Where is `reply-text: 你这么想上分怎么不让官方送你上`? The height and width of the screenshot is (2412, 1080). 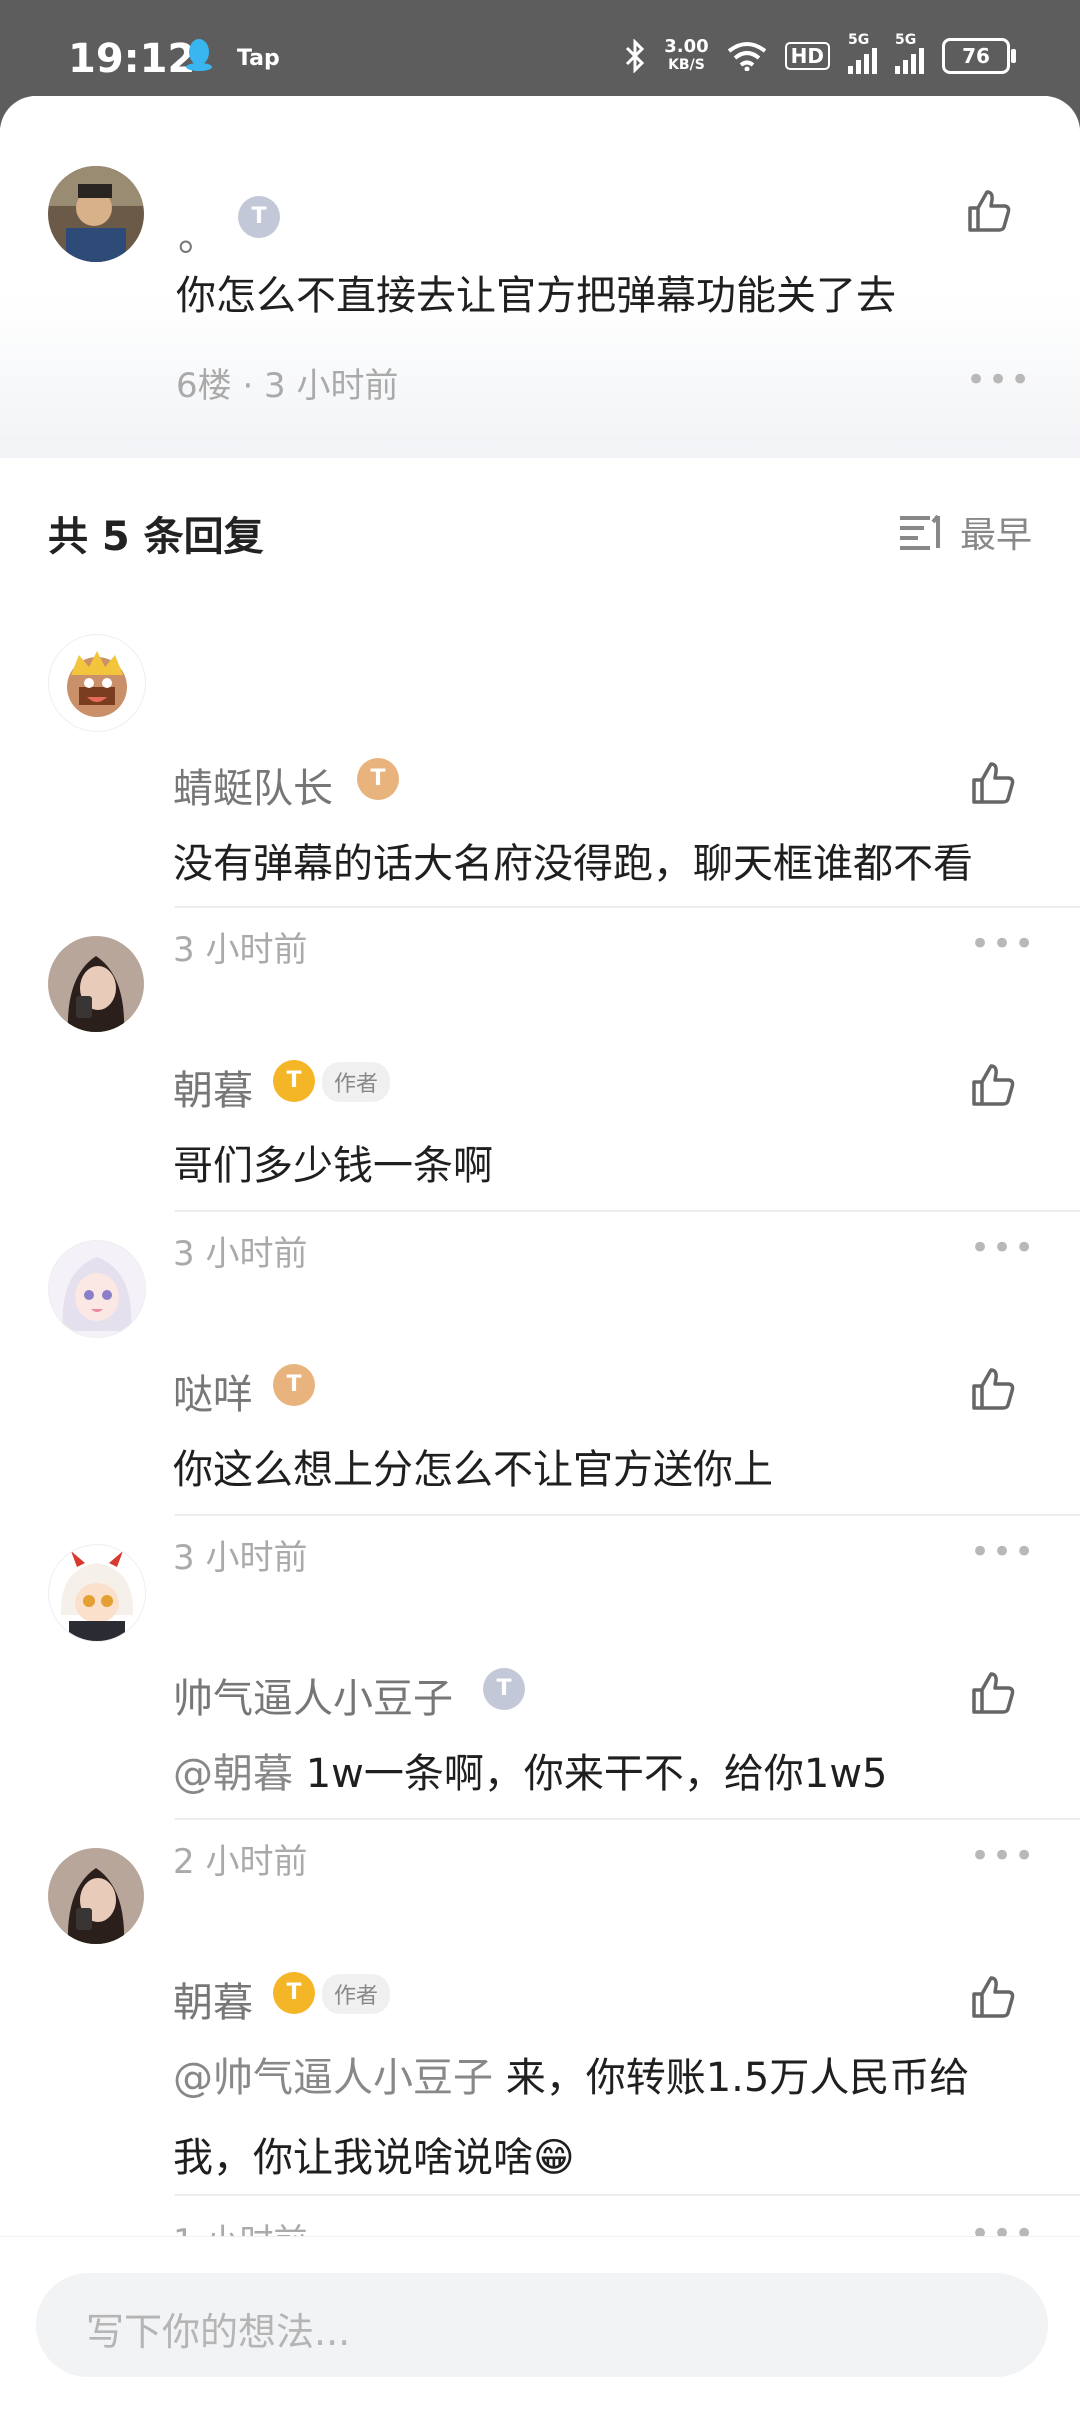
reply-text: 你这么想上分怎么不让官方送你上 is located at coordinates (473, 1470).